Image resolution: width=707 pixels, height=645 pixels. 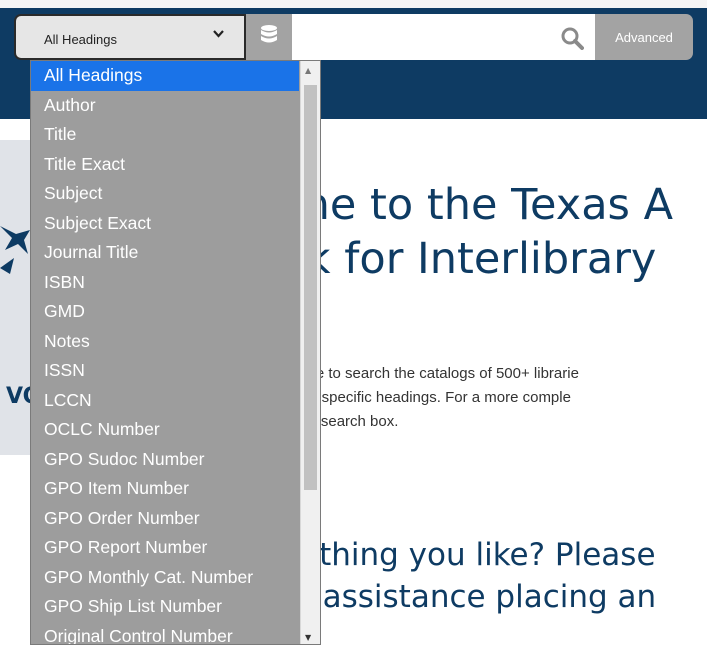 What do you see at coordinates (165, 312) in the screenshot?
I see `dropdown-option: GMD` at bounding box center [165, 312].